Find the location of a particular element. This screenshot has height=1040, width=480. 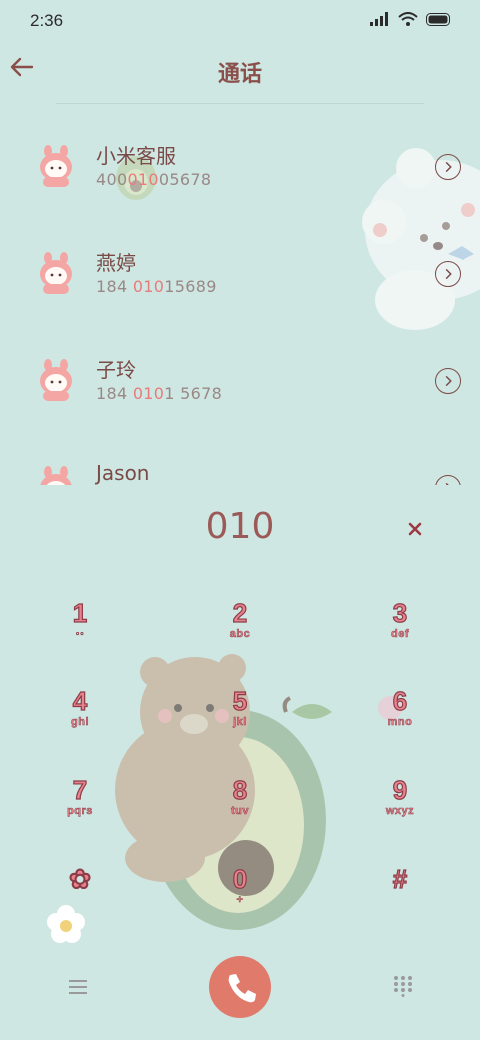

page-title: 通话 is located at coordinates (239, 74).